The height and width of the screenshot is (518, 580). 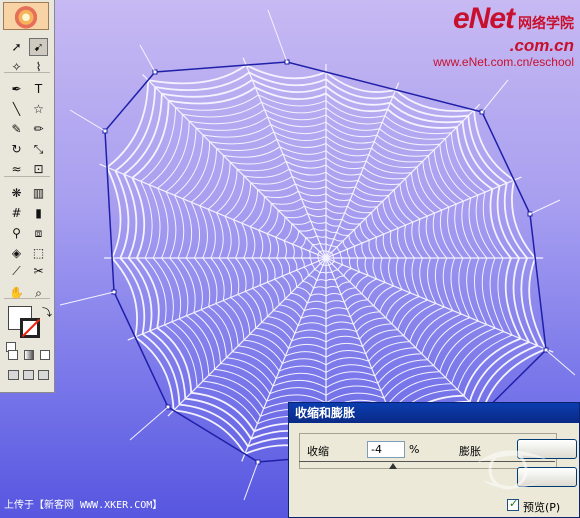 I want to click on zoom-tool: ⌕, so click(x=38, y=293).